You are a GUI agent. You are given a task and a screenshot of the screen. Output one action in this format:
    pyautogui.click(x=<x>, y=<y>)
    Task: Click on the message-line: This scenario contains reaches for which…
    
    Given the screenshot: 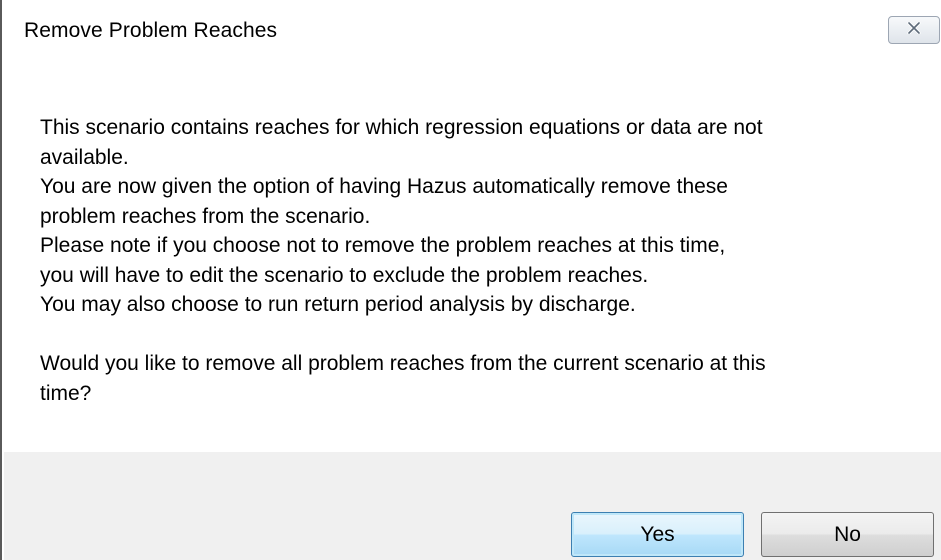 What is the action you would take?
    pyautogui.click(x=401, y=127)
    